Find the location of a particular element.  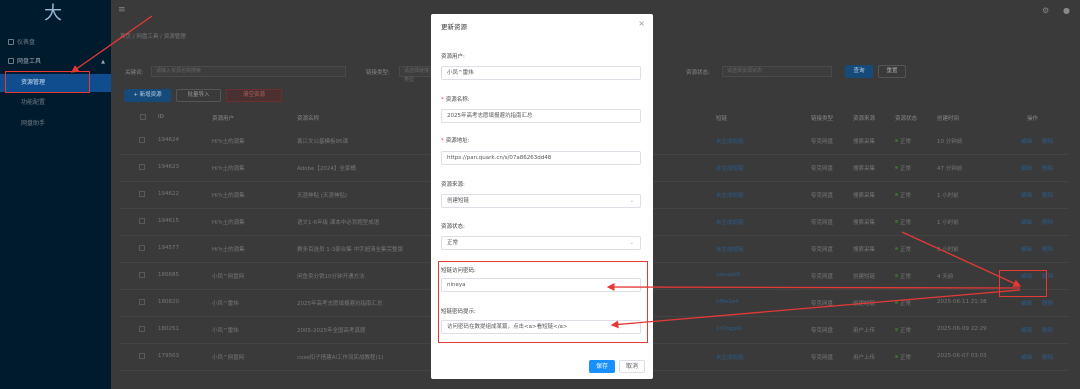

link-type-select: 请选择链接类型 is located at coordinates (415, 74).